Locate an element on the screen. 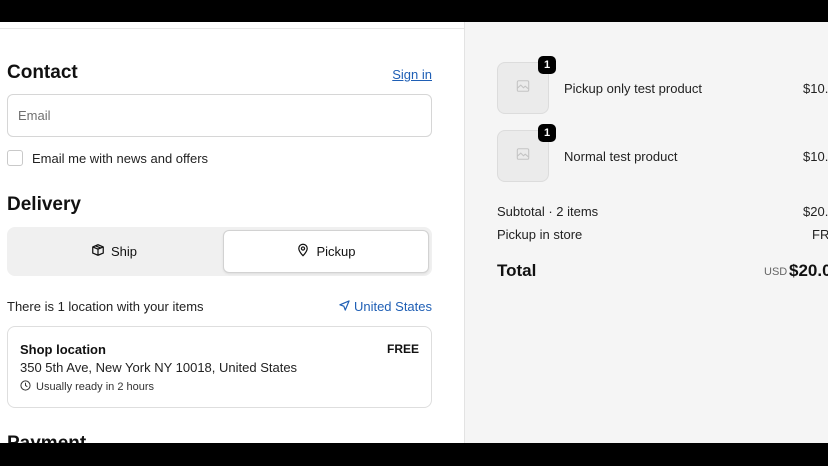 The image size is (828, 466). product-name: Pickup only test product is located at coordinates (633, 88).